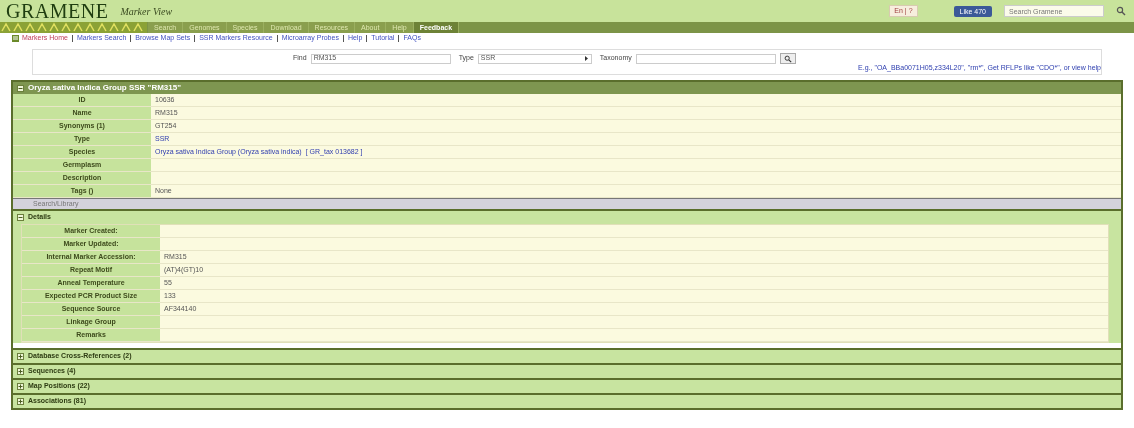  What do you see at coordinates (705, 58) in the screenshot?
I see `taxonomy-field` at bounding box center [705, 58].